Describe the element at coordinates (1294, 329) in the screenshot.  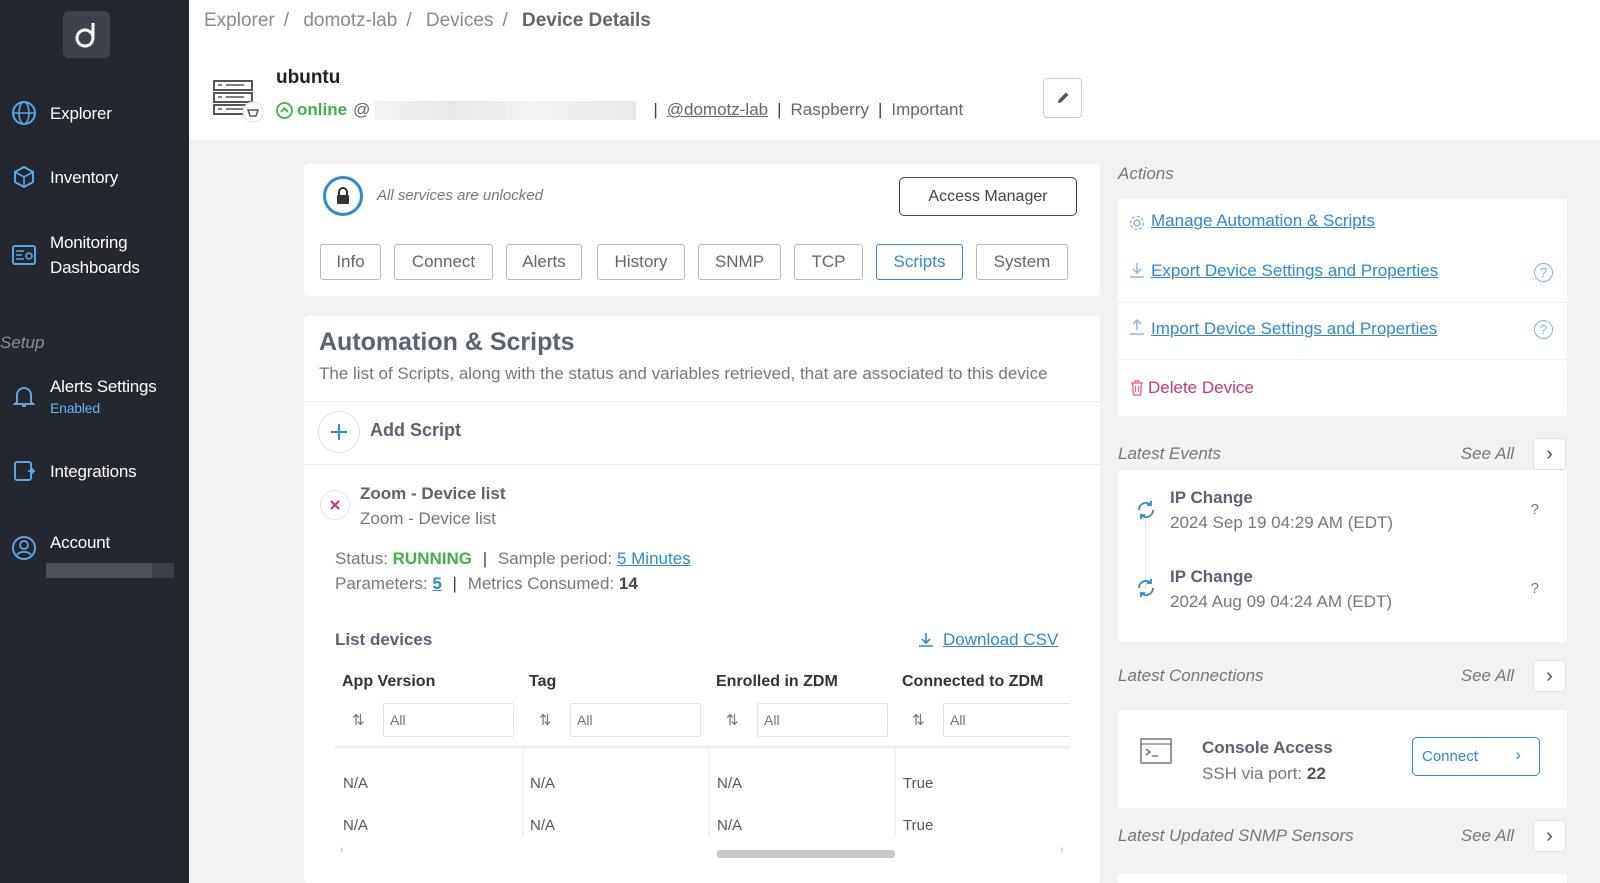
I see `action-link: Import Device Settings and Properties` at that location.